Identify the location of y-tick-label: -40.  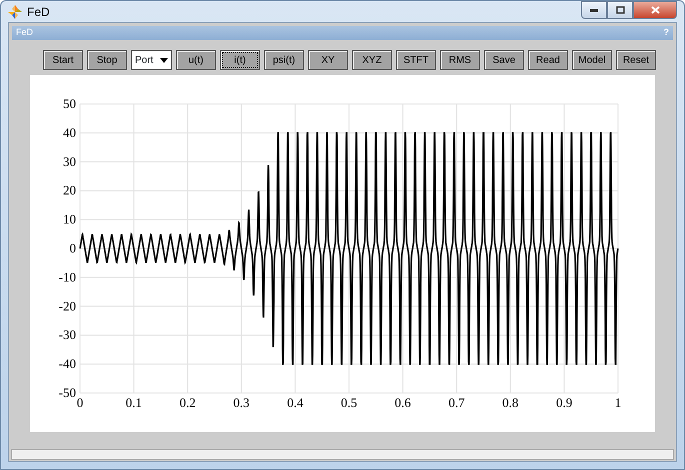
(67, 364).